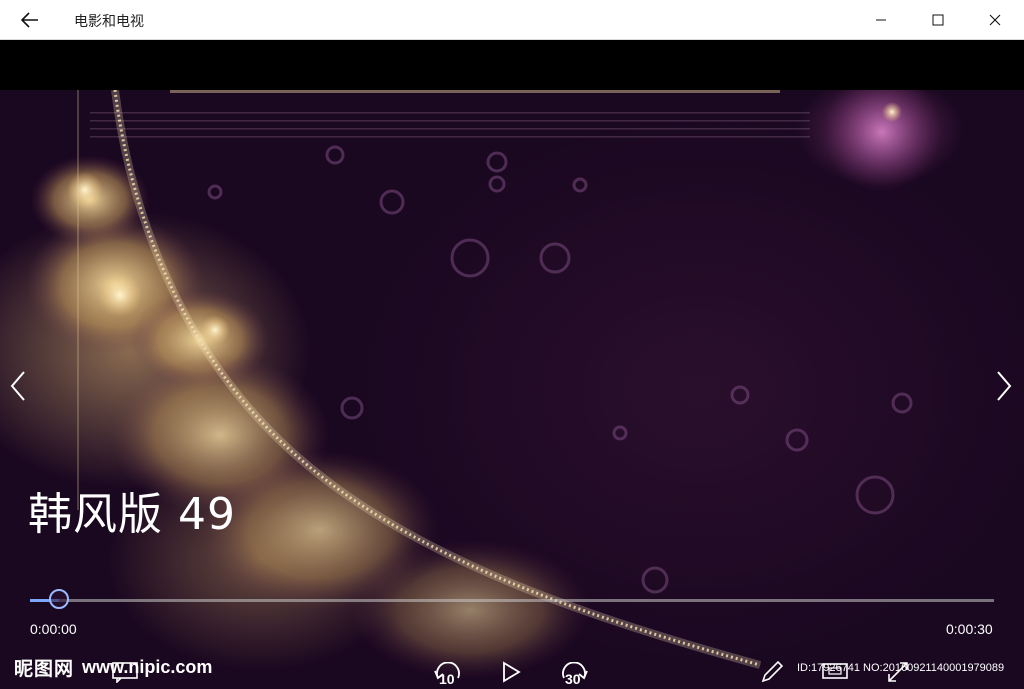 Image resolution: width=1024 pixels, height=689 pixels. I want to click on minimize-icon, so click(881, 20).